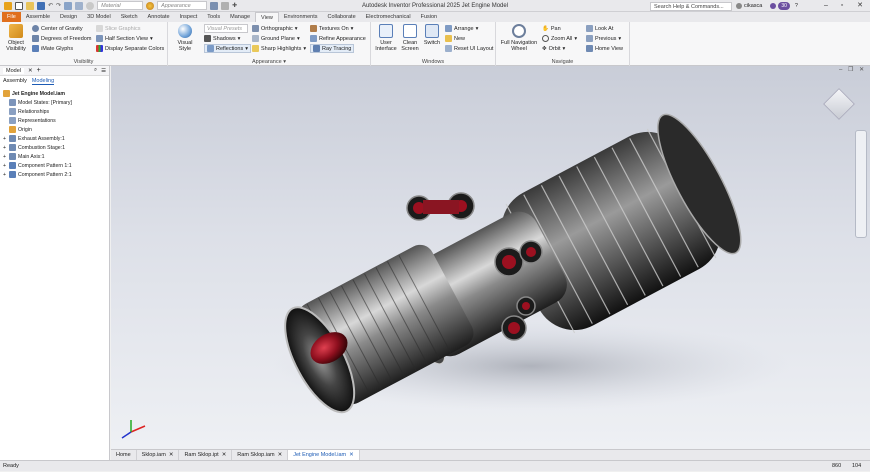 This screenshot has width=870, height=472. I want to click on restore-viewport-icon: ❐, so click(850, 70).